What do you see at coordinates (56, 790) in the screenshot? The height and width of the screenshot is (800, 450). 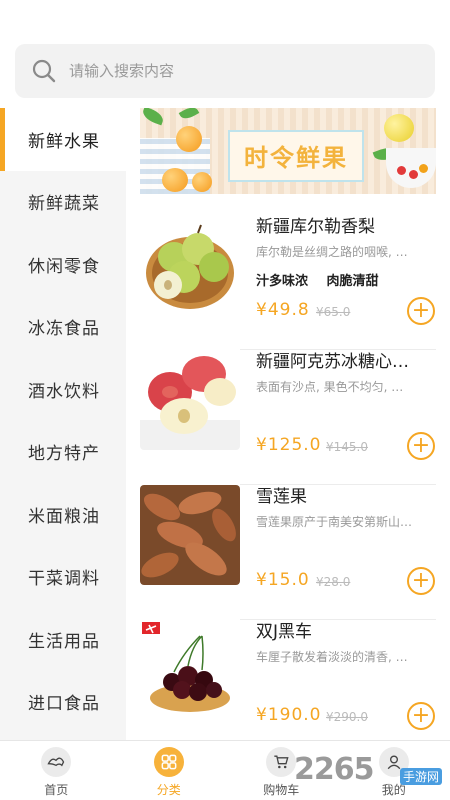 I see `tab-label: 首页` at bounding box center [56, 790].